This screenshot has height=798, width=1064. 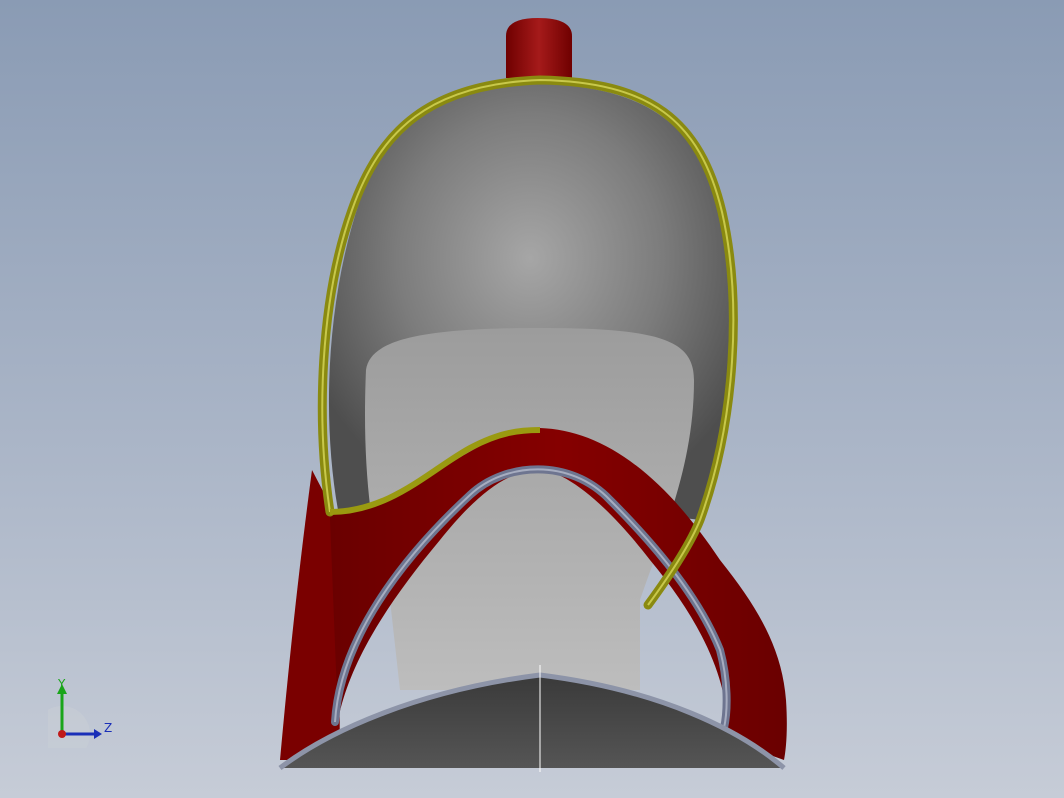 I want to click on view-orientation-triad: Y Z, so click(x=83, y=713).